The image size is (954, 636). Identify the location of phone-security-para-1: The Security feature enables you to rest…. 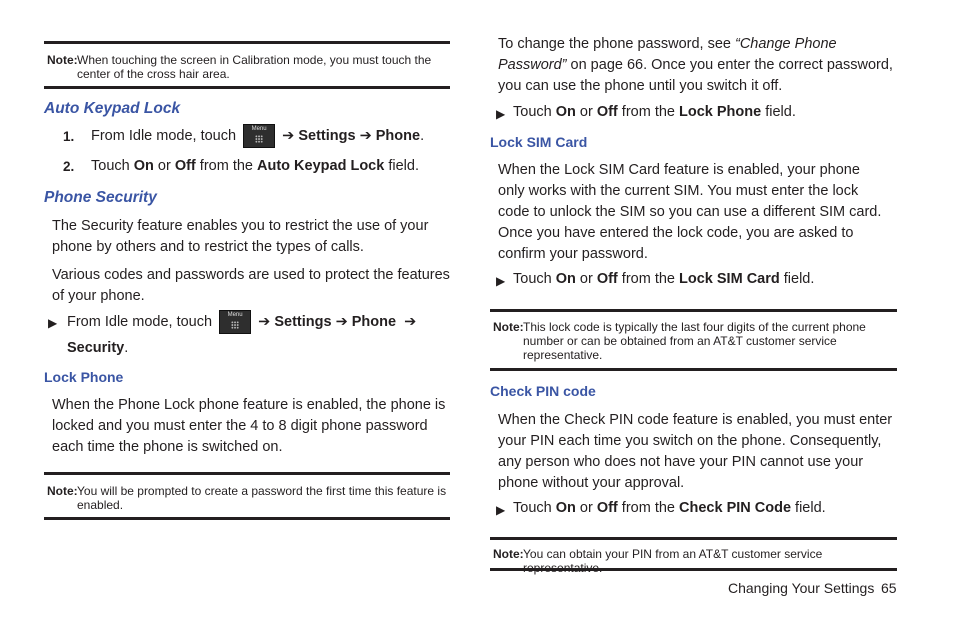
(240, 236).